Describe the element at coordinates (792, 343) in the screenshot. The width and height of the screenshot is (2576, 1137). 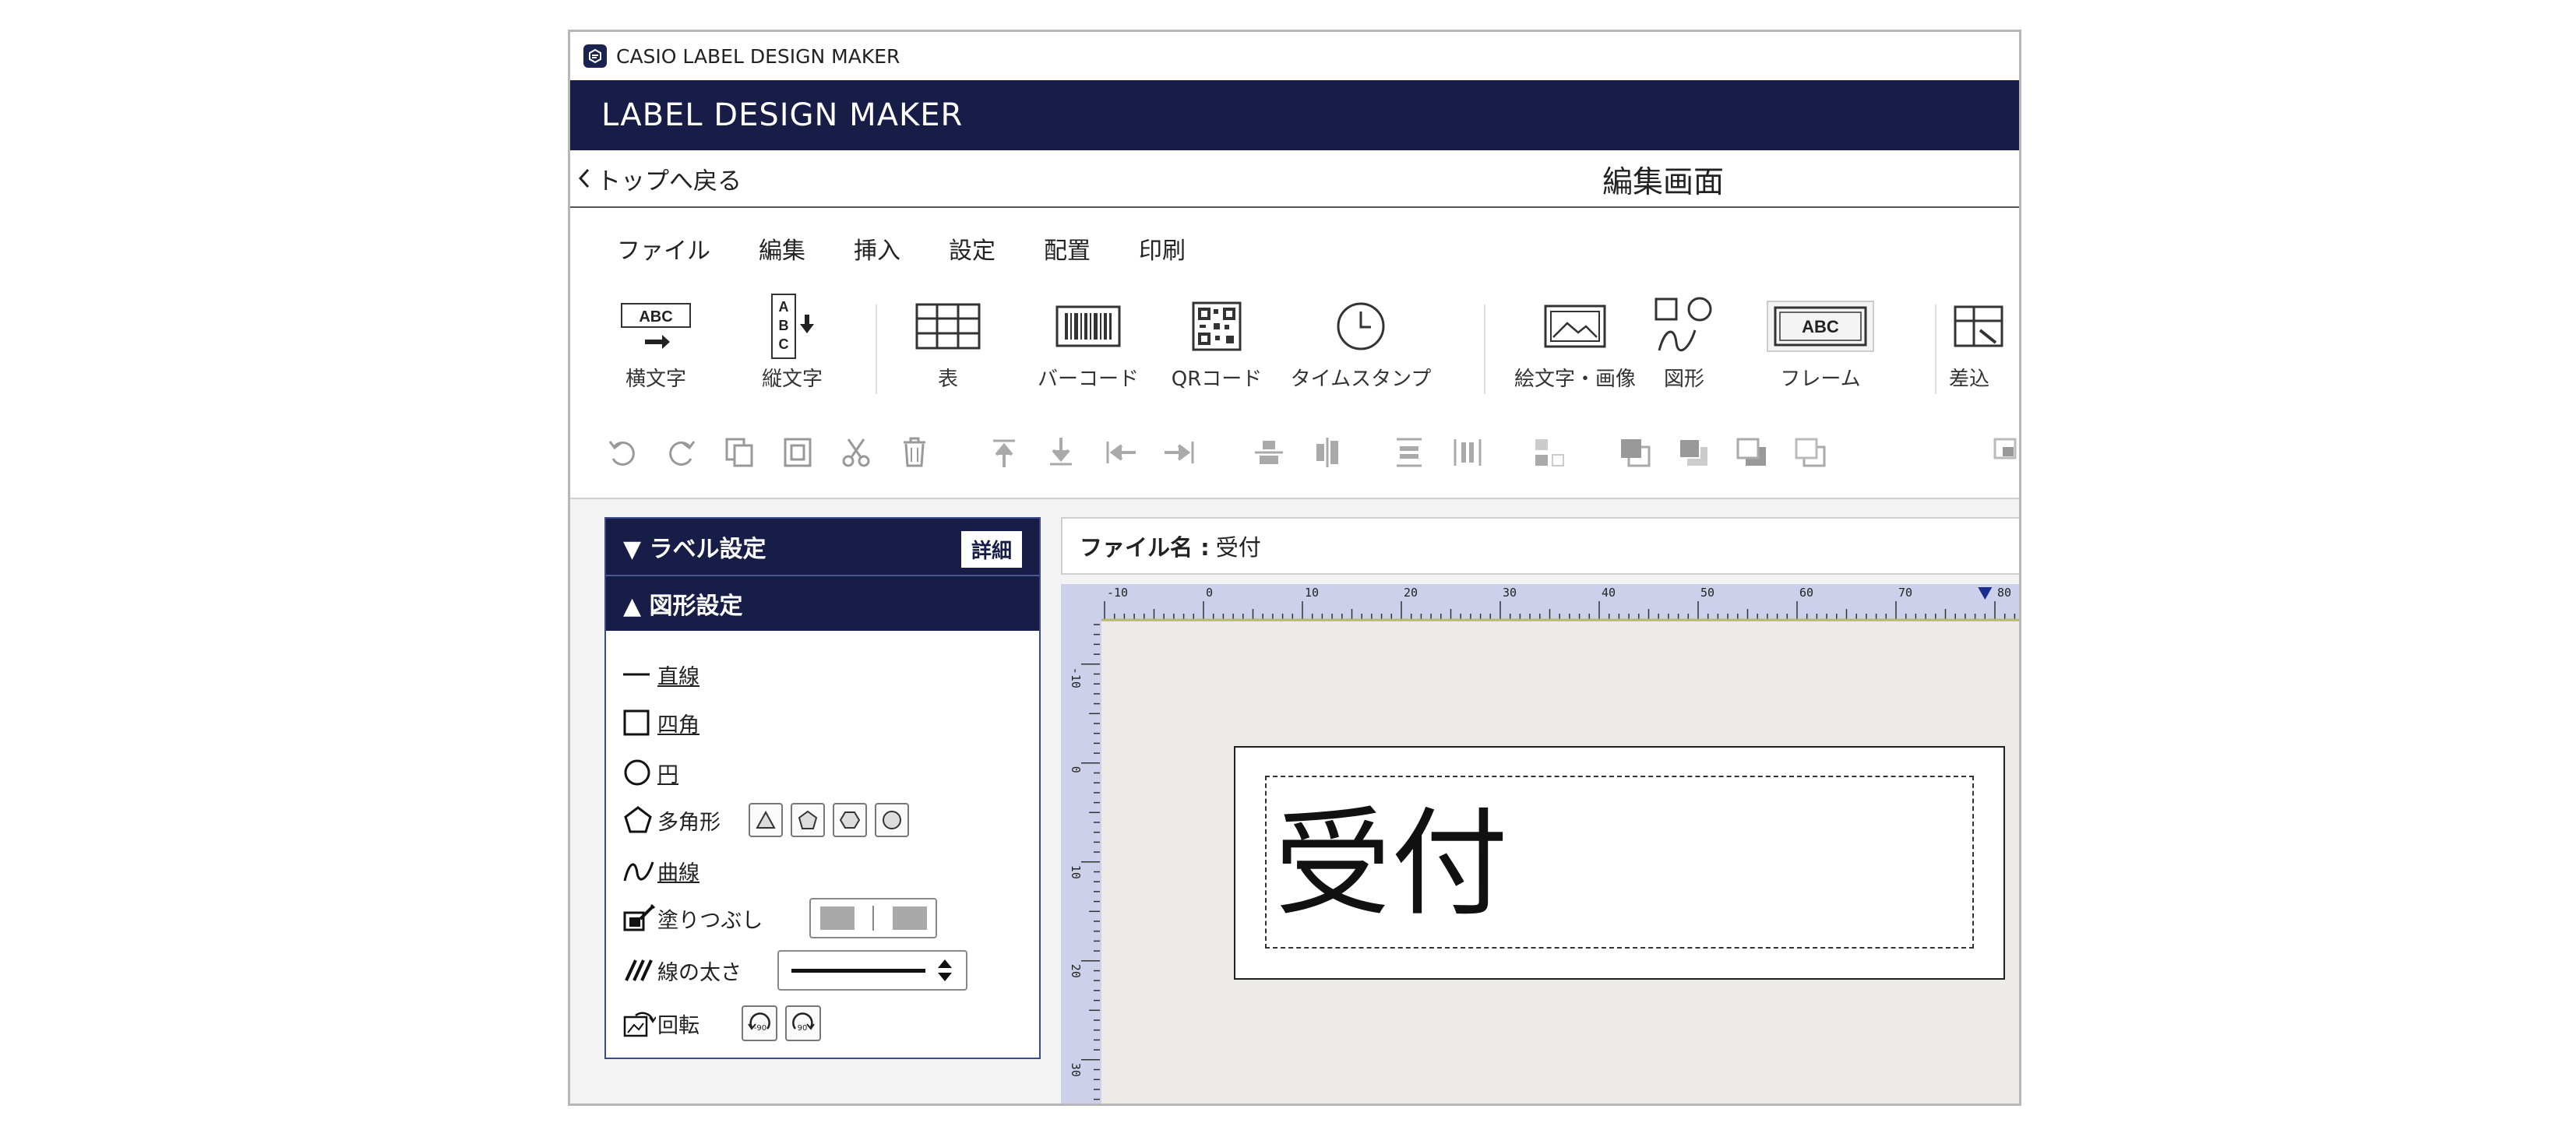
I see `tool-vertical-text: ABC 縦文字` at that location.